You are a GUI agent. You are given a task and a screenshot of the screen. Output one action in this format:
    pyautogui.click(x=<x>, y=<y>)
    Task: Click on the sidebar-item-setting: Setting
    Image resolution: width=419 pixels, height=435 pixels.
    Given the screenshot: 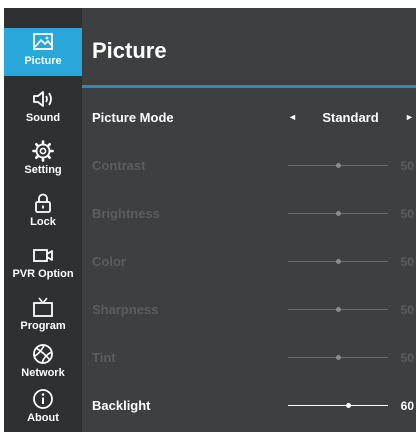 What is the action you would take?
    pyautogui.click(x=43, y=161)
    